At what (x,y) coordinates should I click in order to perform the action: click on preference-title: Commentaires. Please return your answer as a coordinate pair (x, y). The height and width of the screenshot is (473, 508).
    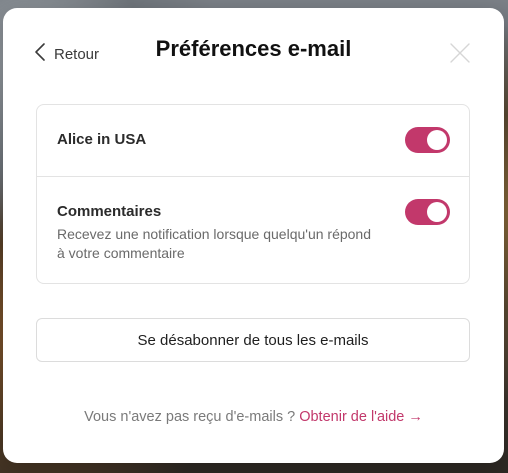
    Looking at the image, I should click on (109, 211).